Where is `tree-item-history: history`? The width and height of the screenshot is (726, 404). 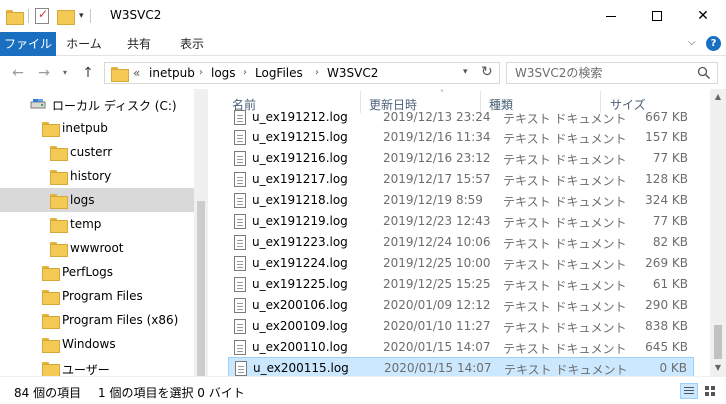
tree-item-history: history is located at coordinates (98, 176).